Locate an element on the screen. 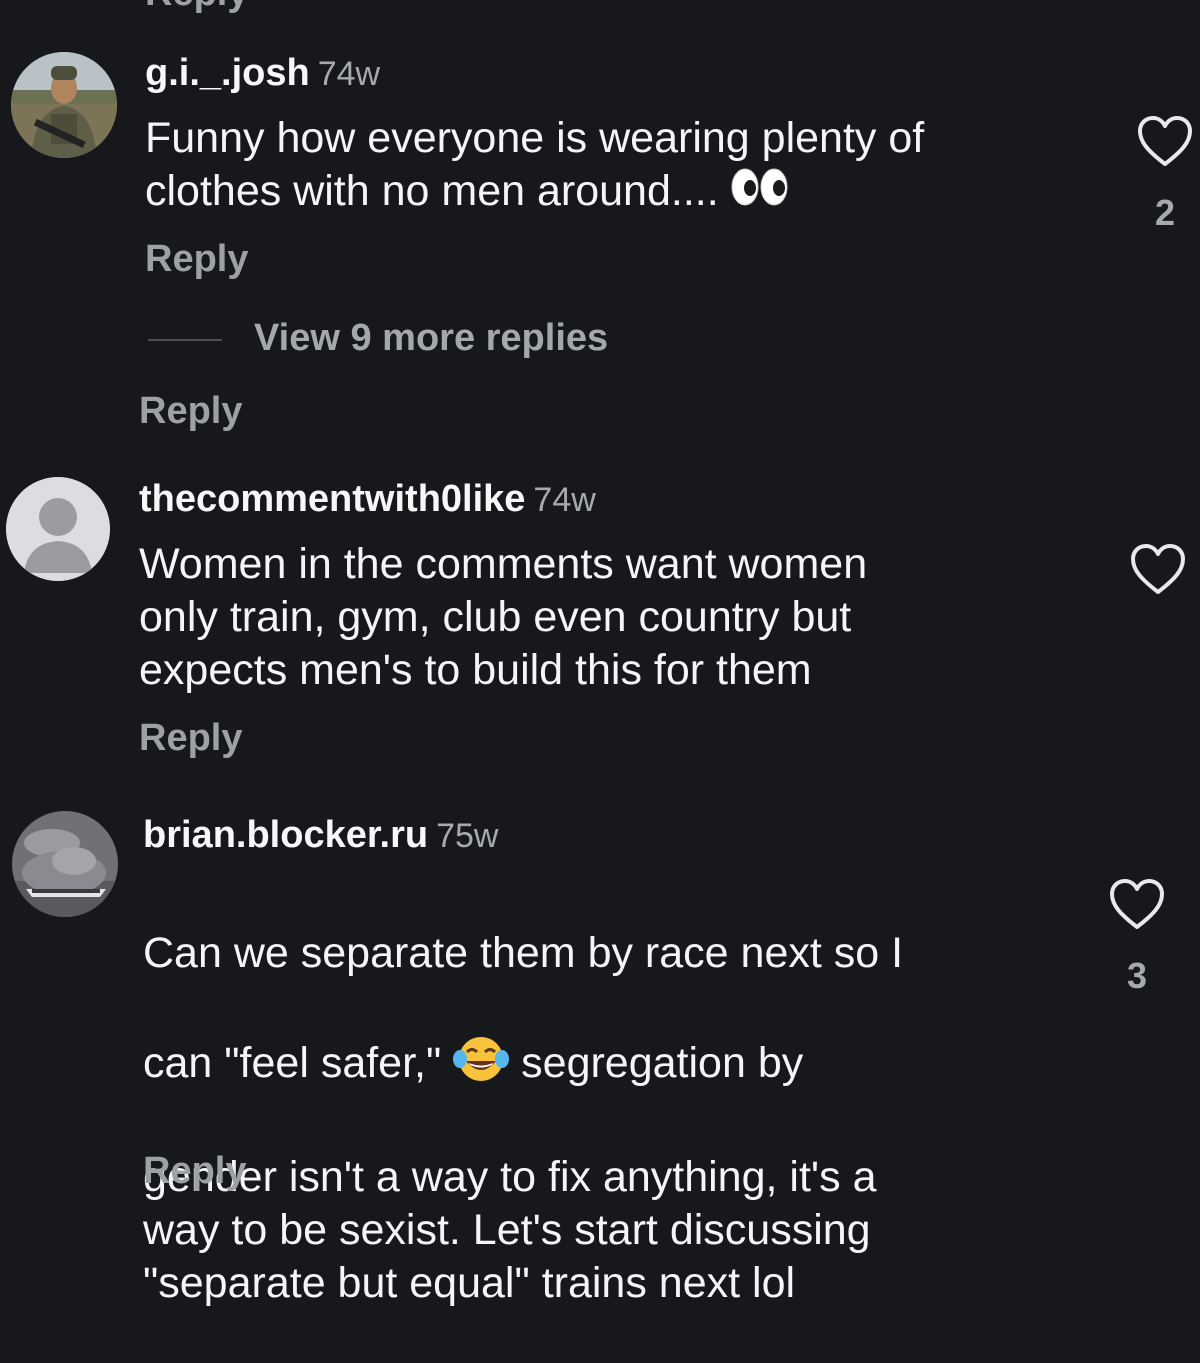 Image resolution: width=1200 pixels, height=1363 pixels. username-link: g.i._.josh is located at coordinates (227, 73).